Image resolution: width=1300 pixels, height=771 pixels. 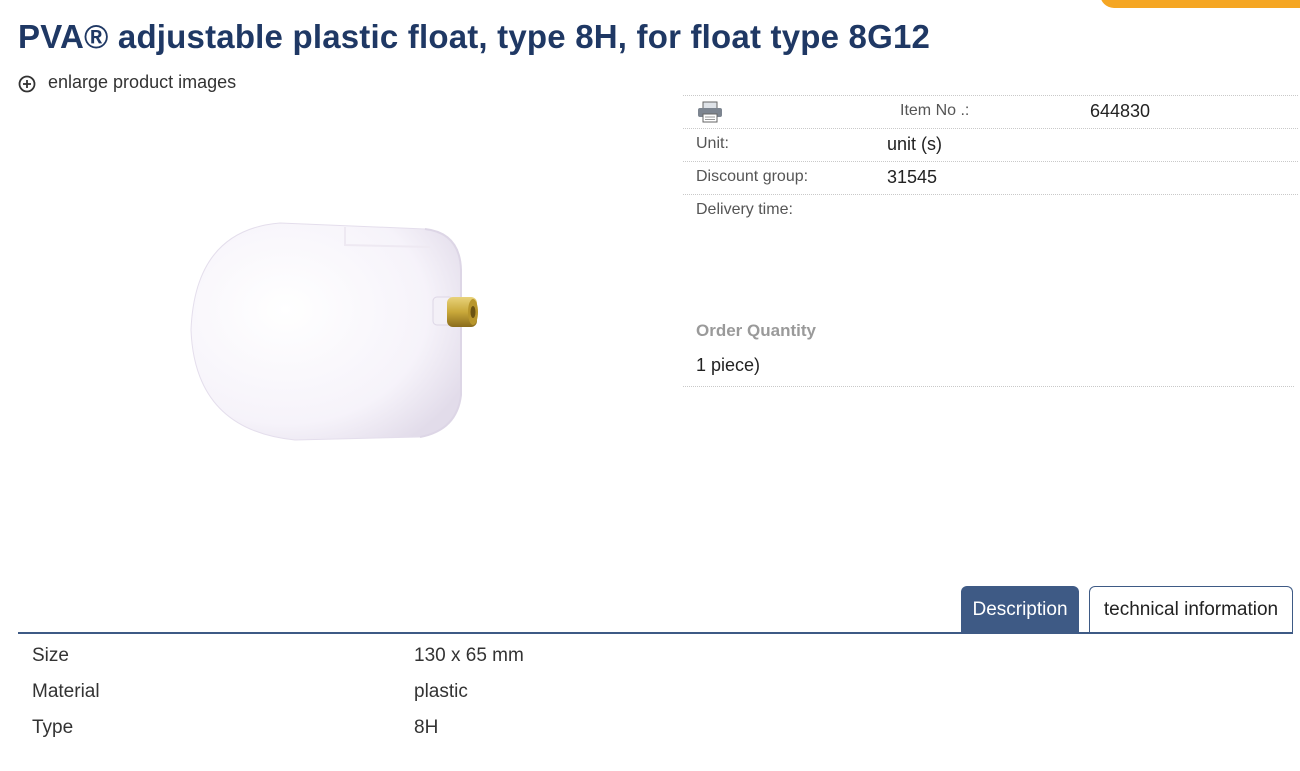 I want to click on tab-underline, so click(x=655, y=633).